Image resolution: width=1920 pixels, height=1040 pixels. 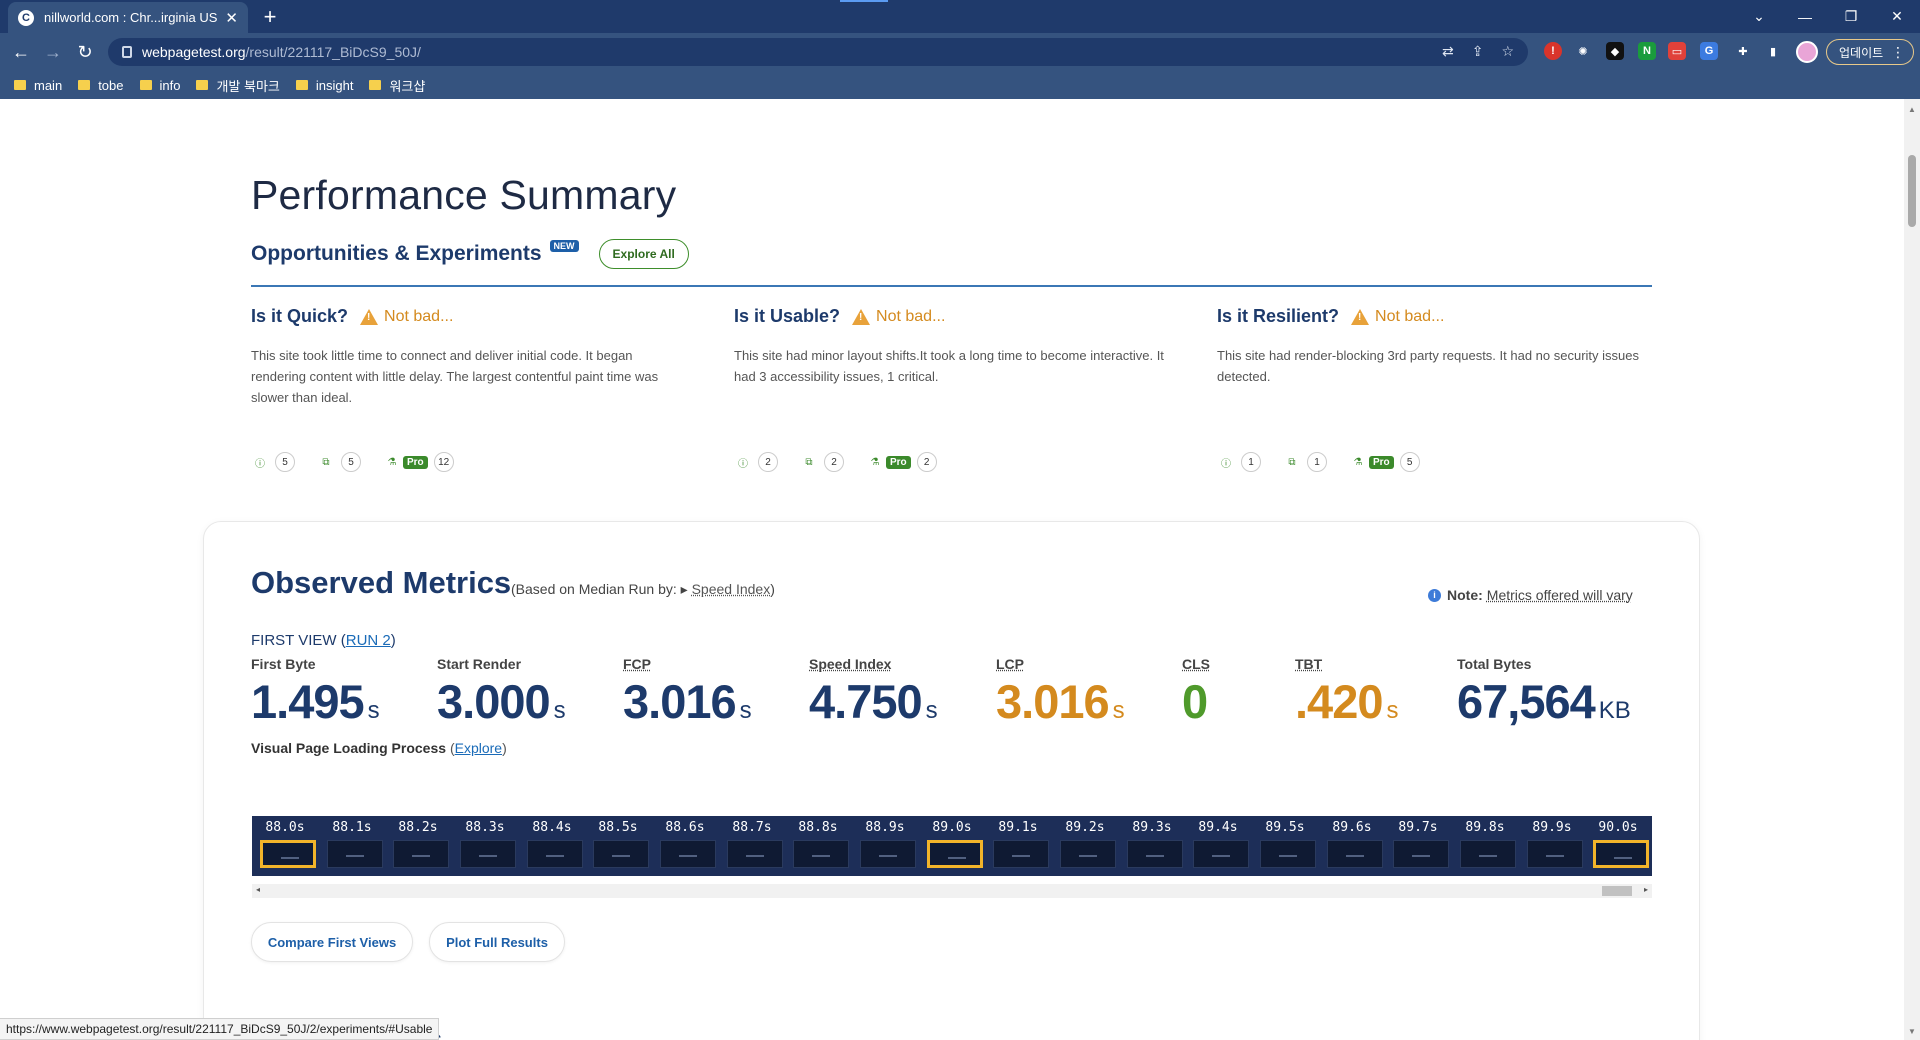 I want to click on back-icon: ←, so click(x=21, y=52).